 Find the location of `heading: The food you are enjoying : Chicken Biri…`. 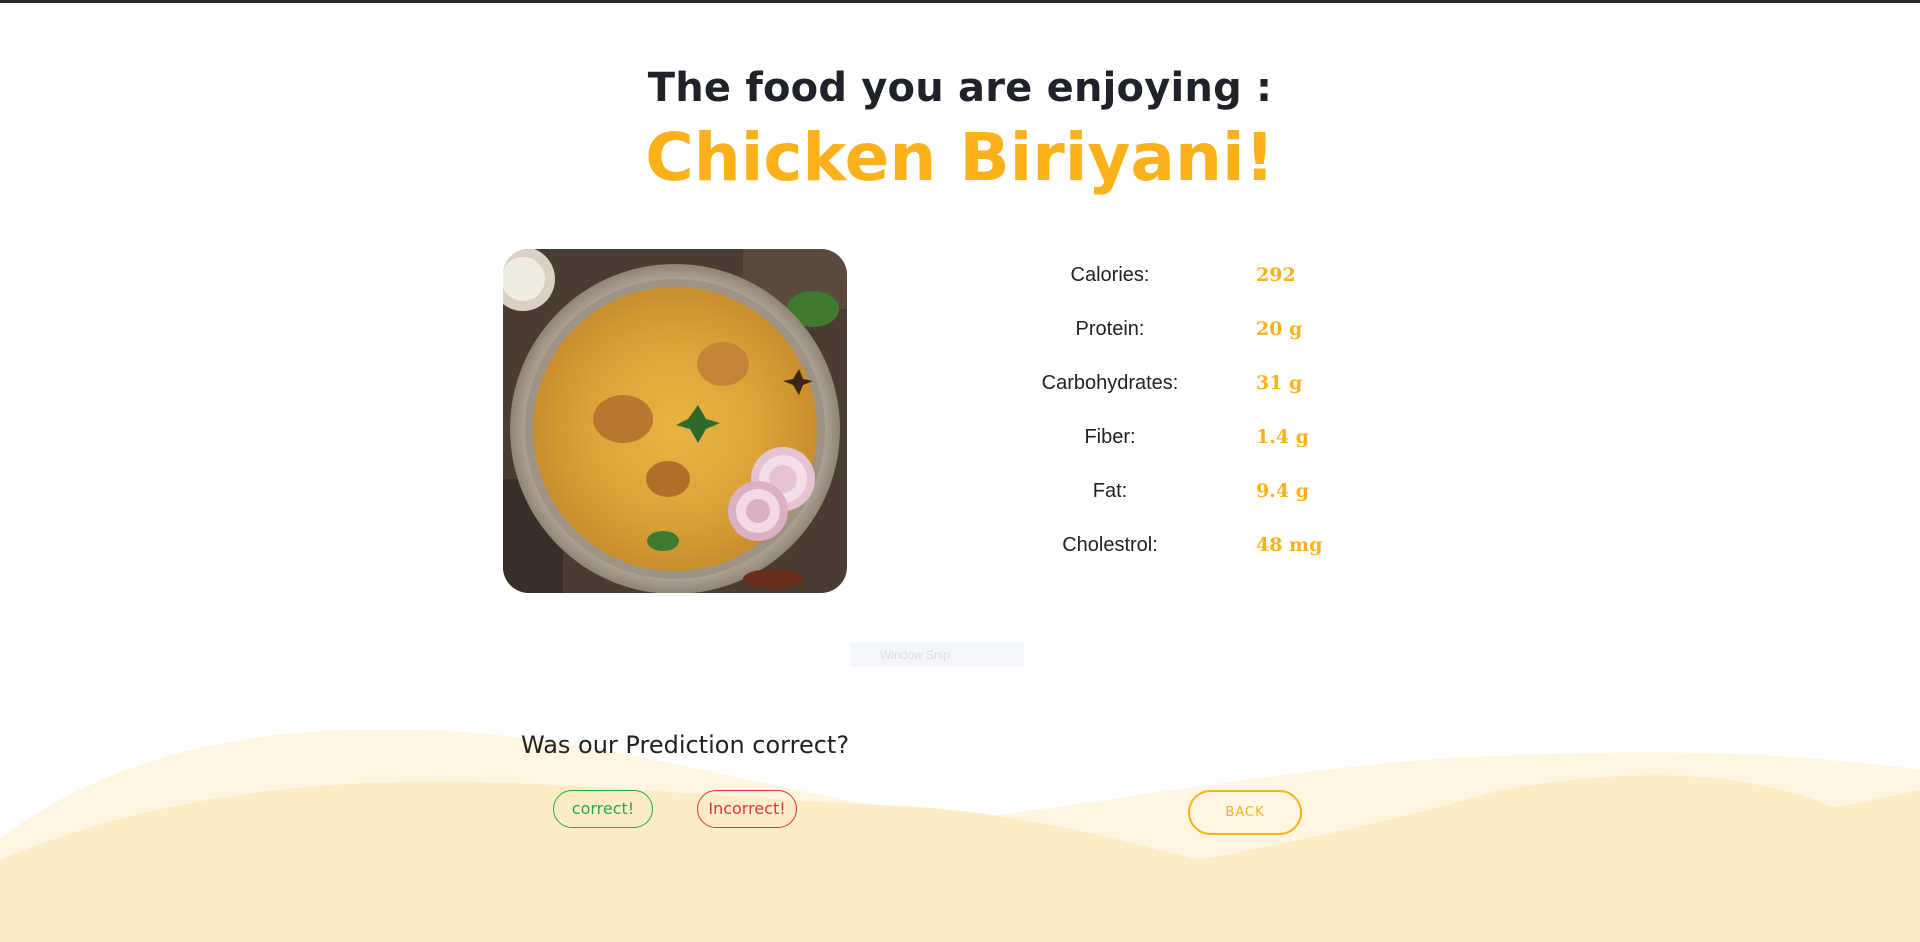

heading: The food you are enjoying : Chicken Biri… is located at coordinates (960, 128).